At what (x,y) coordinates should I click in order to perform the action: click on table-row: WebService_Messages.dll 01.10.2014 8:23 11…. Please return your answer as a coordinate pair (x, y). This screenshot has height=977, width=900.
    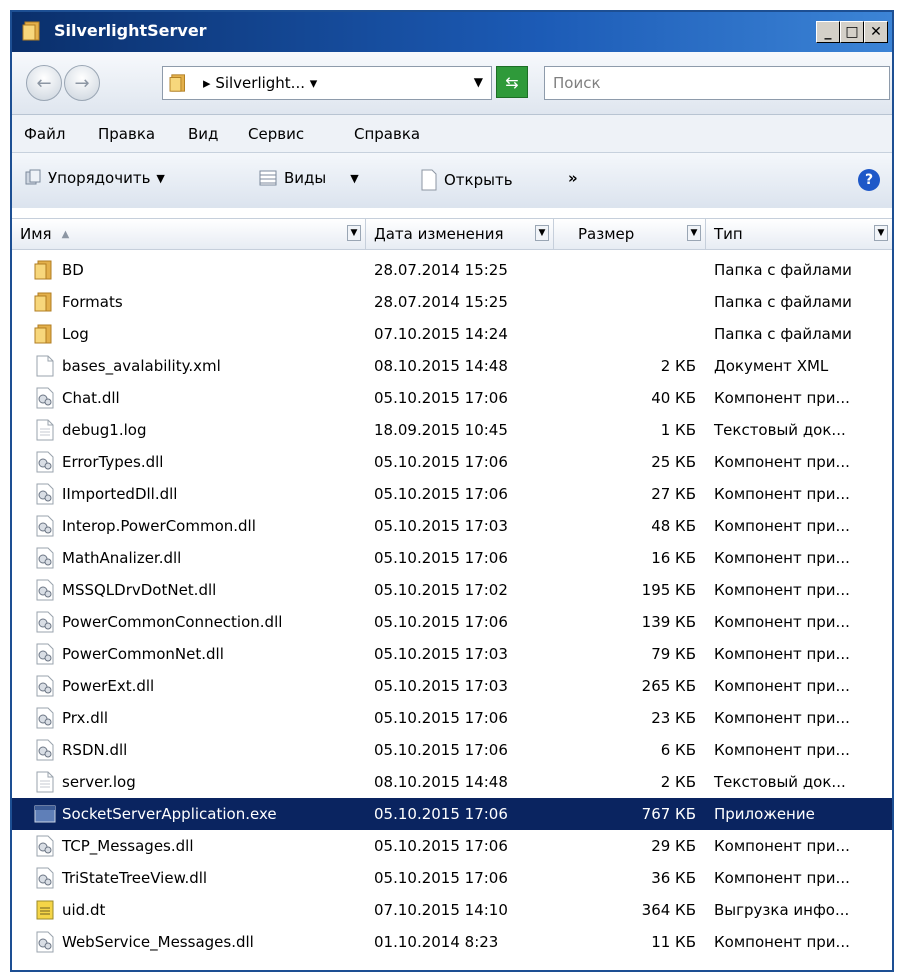
    Looking at the image, I should click on (452, 942).